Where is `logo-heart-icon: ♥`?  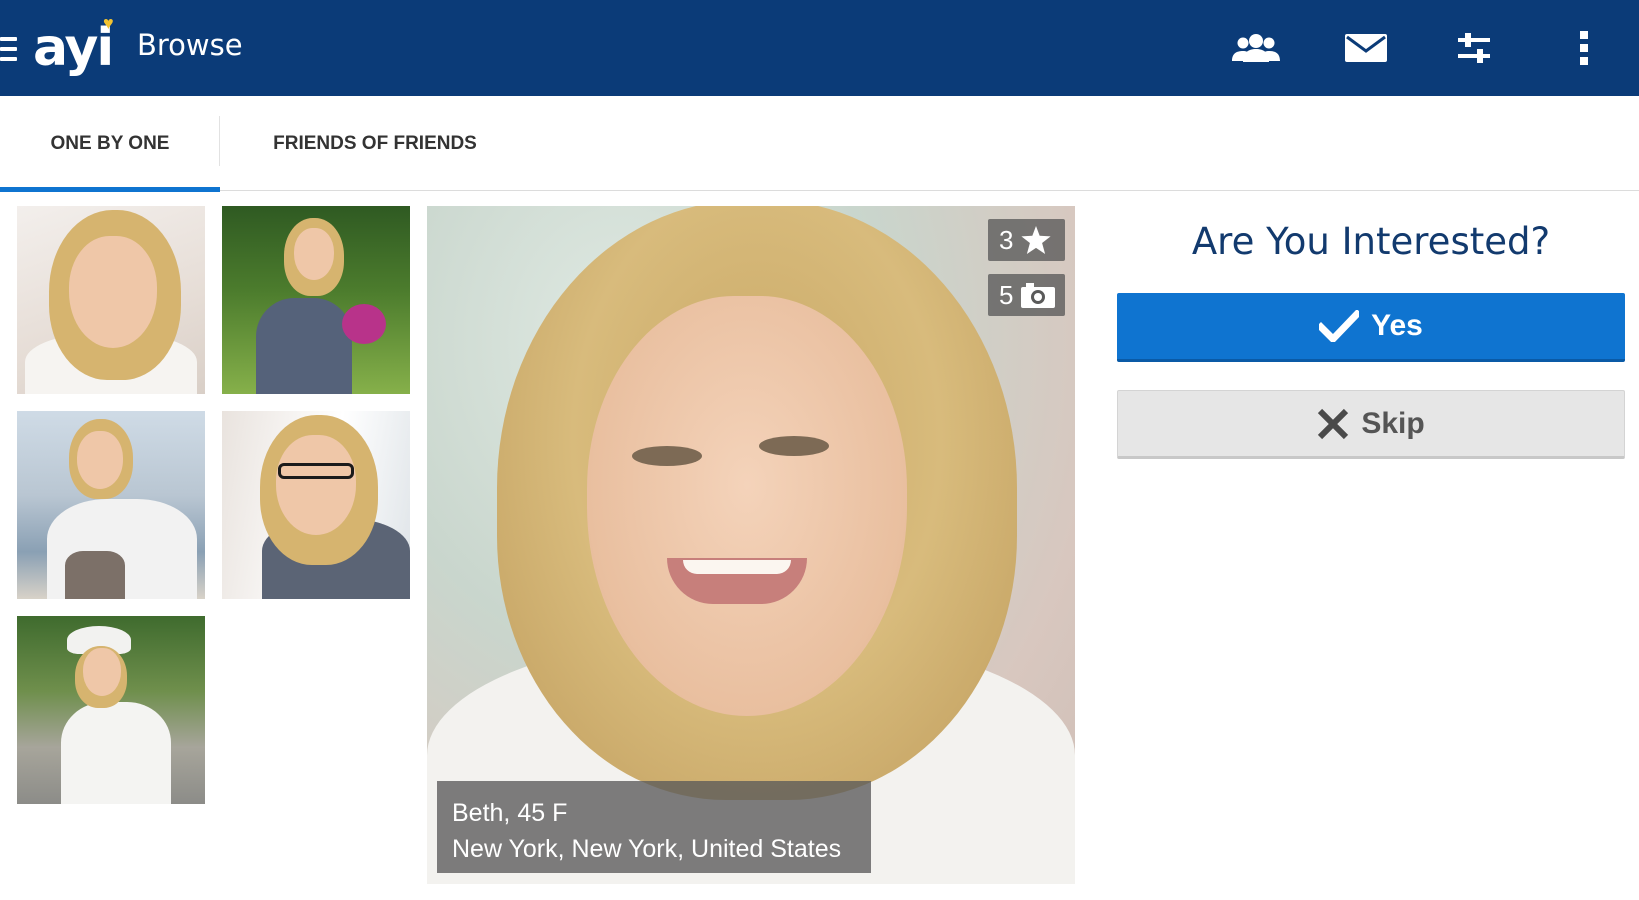
logo-heart-icon: ♥ is located at coordinates (108, 23).